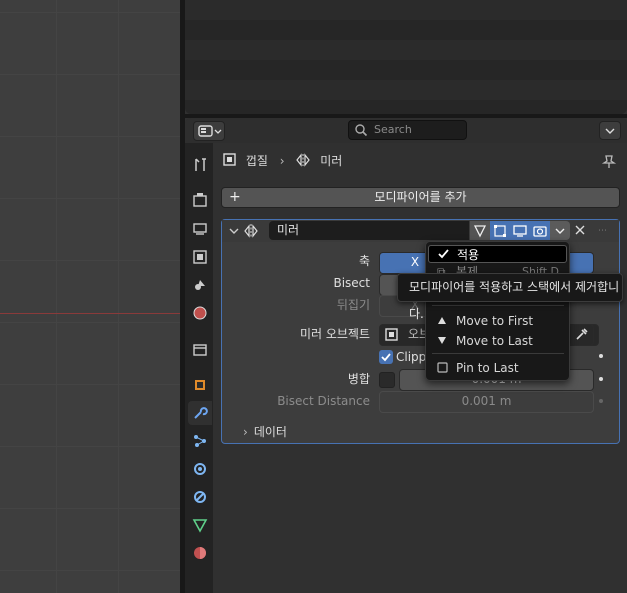 The height and width of the screenshot is (593, 627). I want to click on collection-icon, so click(200, 350).